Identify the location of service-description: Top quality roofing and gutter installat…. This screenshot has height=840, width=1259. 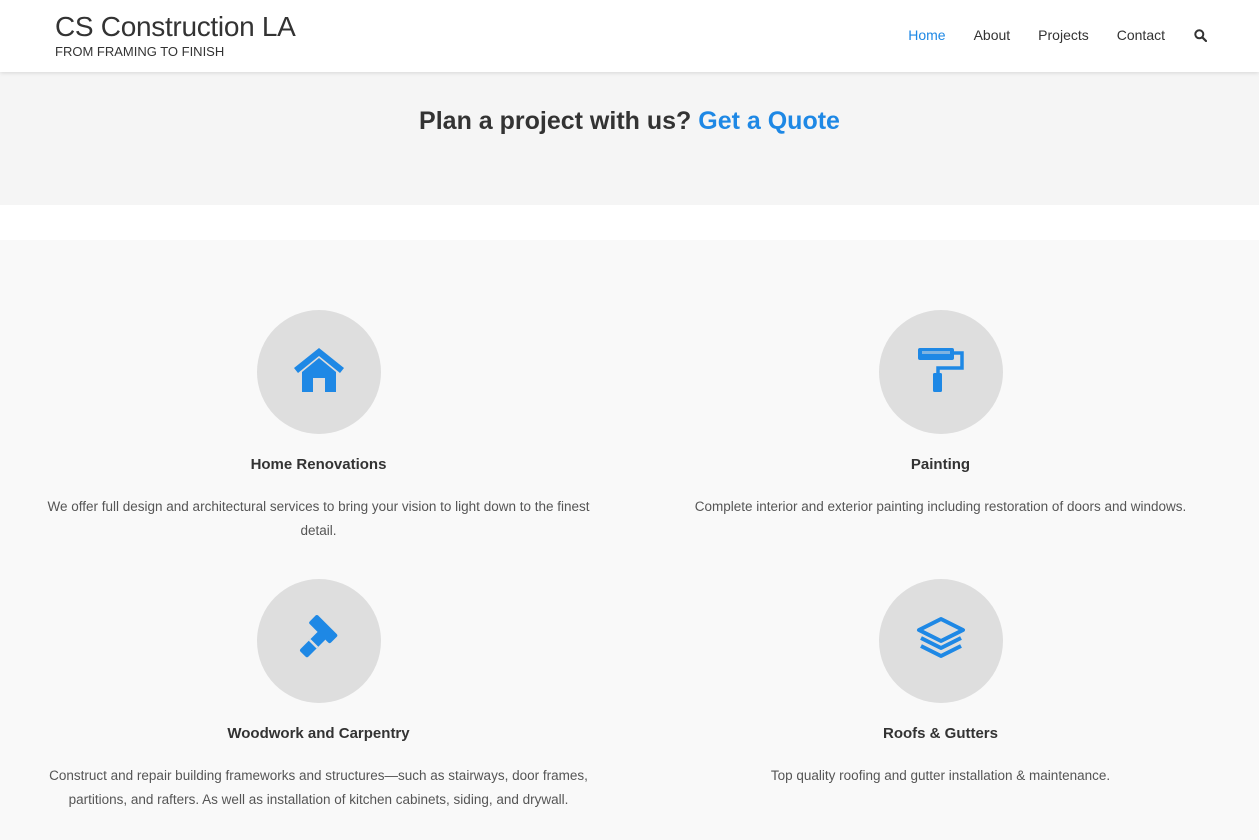
(940, 775).